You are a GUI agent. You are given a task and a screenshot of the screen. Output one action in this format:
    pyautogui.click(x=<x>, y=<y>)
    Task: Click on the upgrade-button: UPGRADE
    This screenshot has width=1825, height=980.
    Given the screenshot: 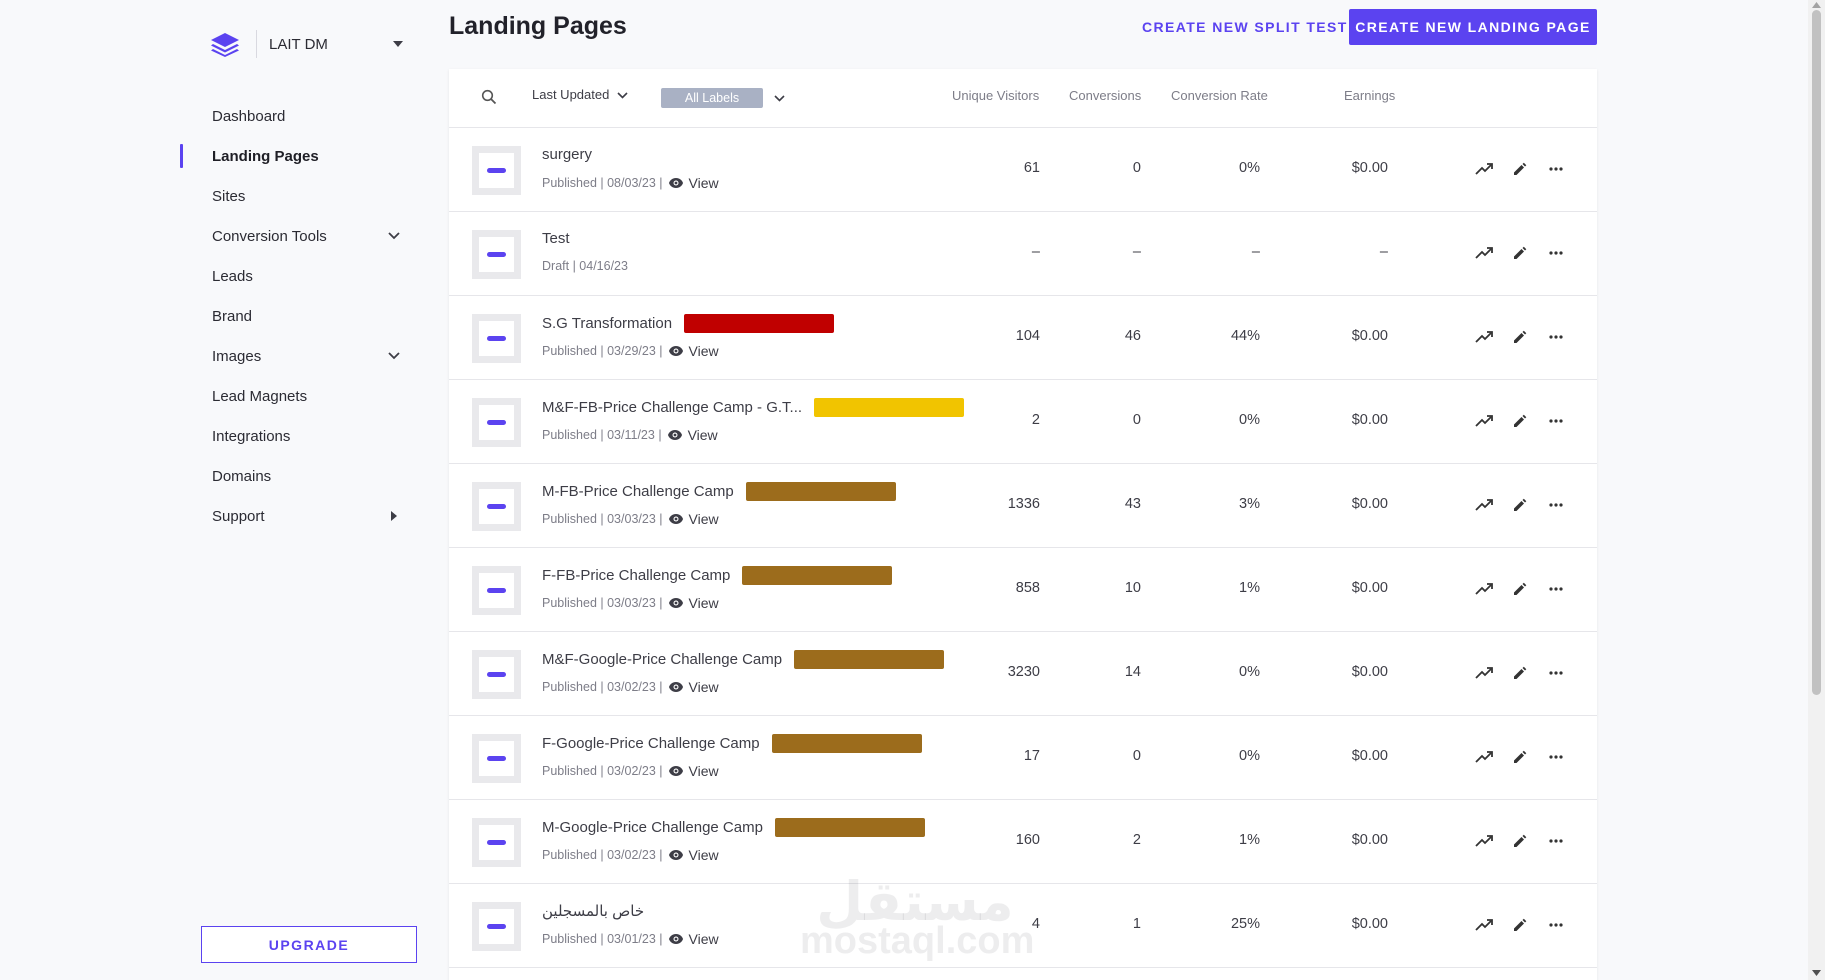 What is the action you would take?
    pyautogui.click(x=309, y=944)
    